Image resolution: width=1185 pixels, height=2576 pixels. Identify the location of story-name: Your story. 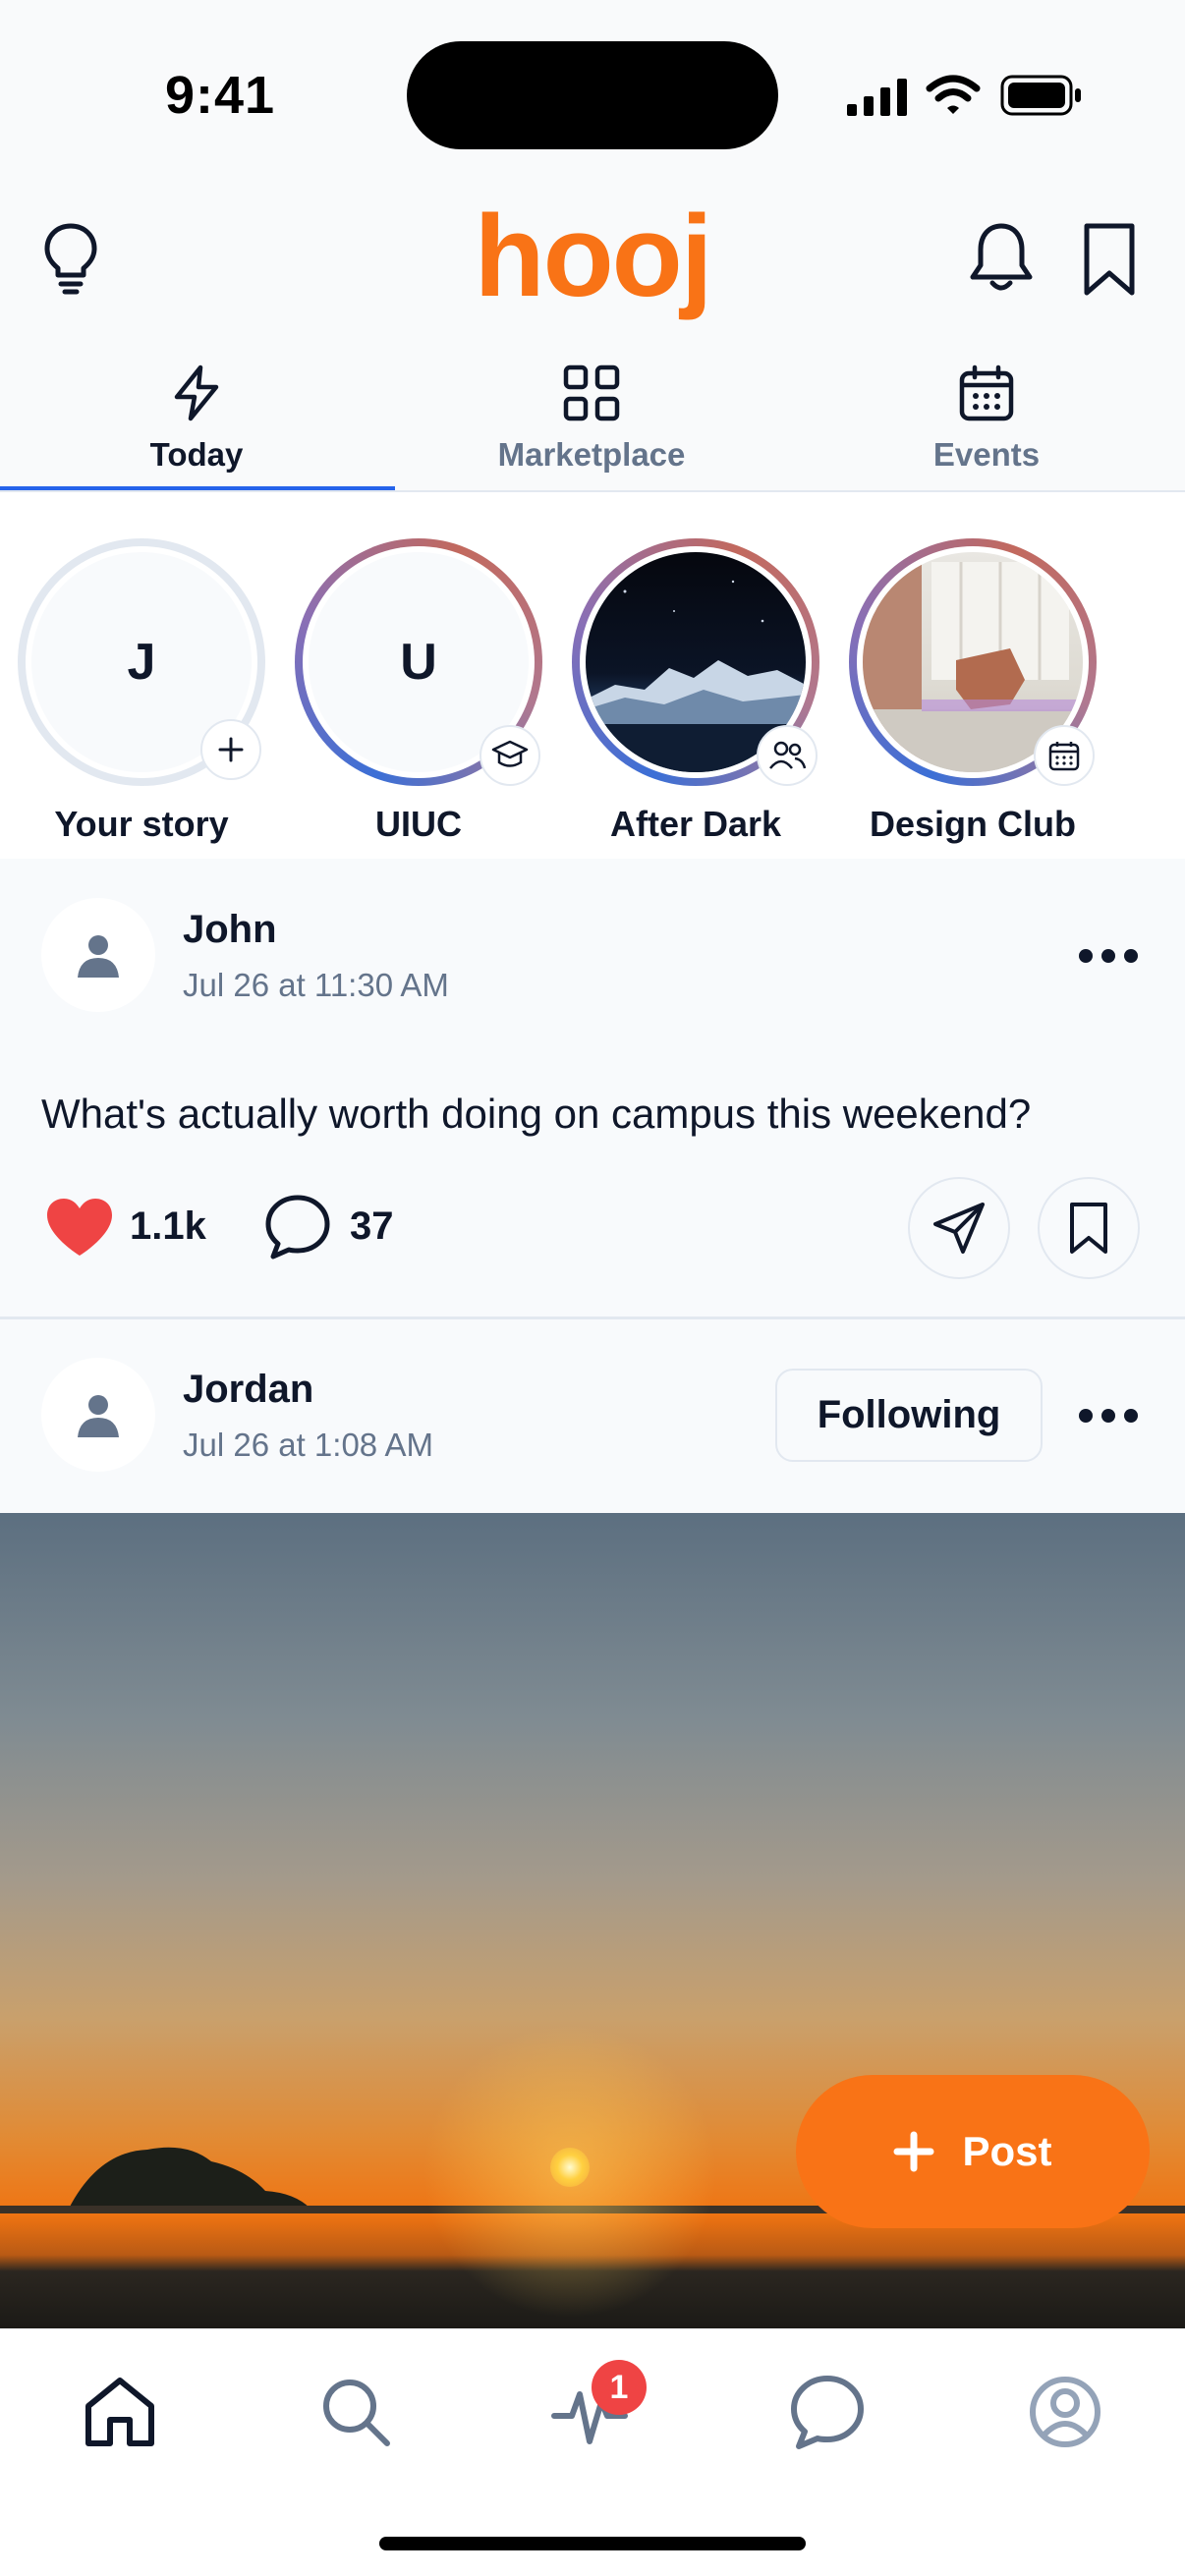
(141, 824).